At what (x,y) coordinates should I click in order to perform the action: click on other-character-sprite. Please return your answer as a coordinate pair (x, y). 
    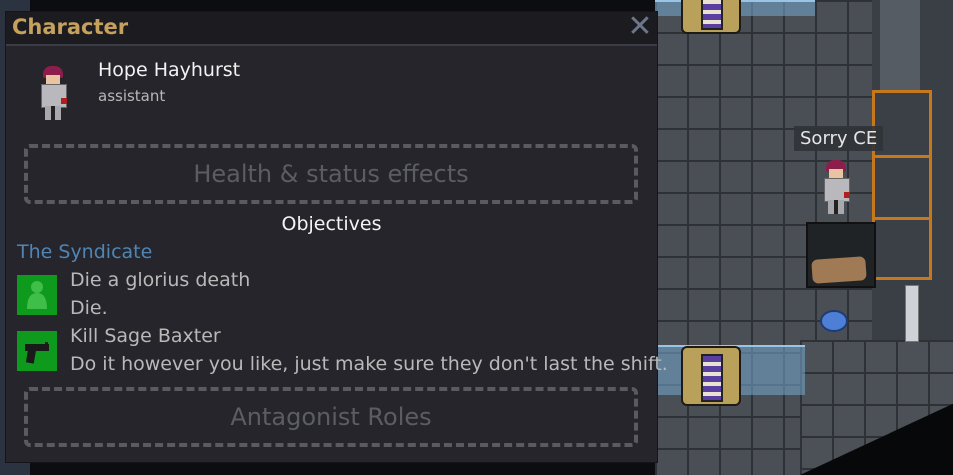
    Looking at the image, I should click on (837, 188).